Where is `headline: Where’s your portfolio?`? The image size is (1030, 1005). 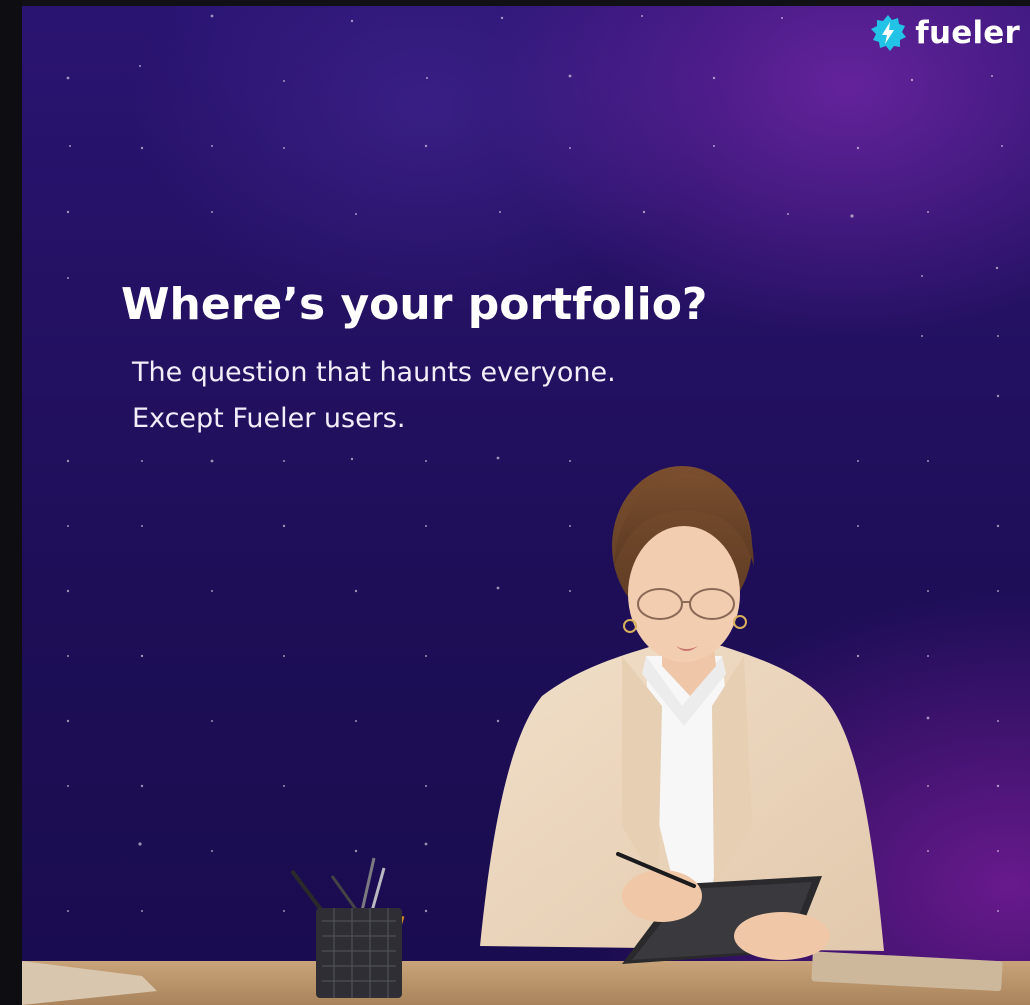
headline: Where’s your portfolio? is located at coordinates (414, 304).